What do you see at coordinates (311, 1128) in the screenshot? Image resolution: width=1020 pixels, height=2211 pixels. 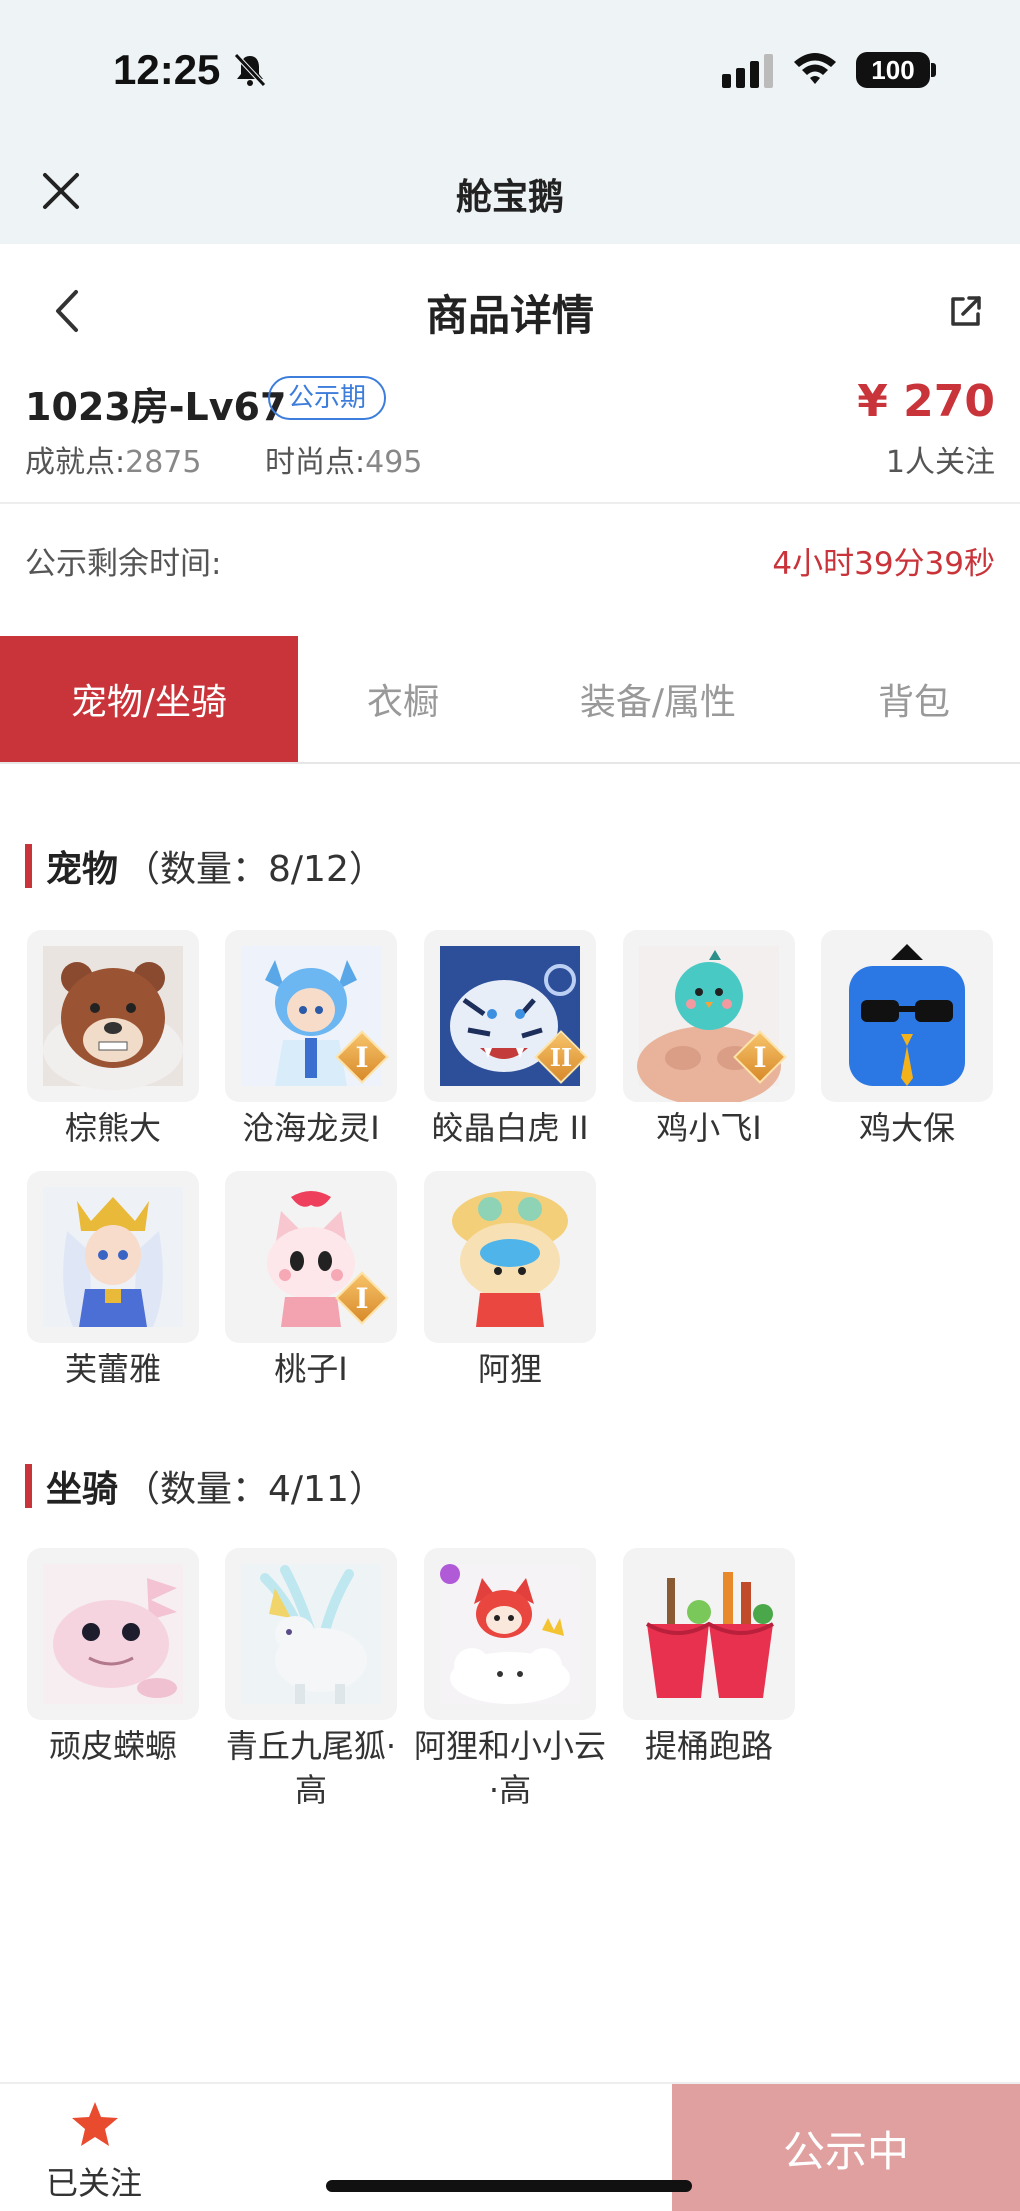 I see `pet-name: 沧海龙灵I` at bounding box center [311, 1128].